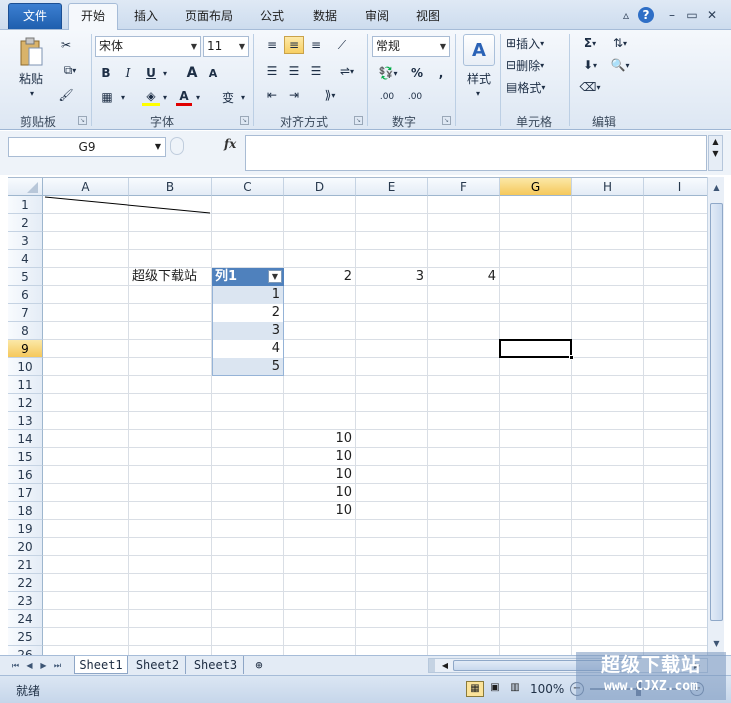 Image resolution: width=731 pixels, height=703 pixels. I want to click on font-name-combo: 宋体 ▼, so click(148, 46).